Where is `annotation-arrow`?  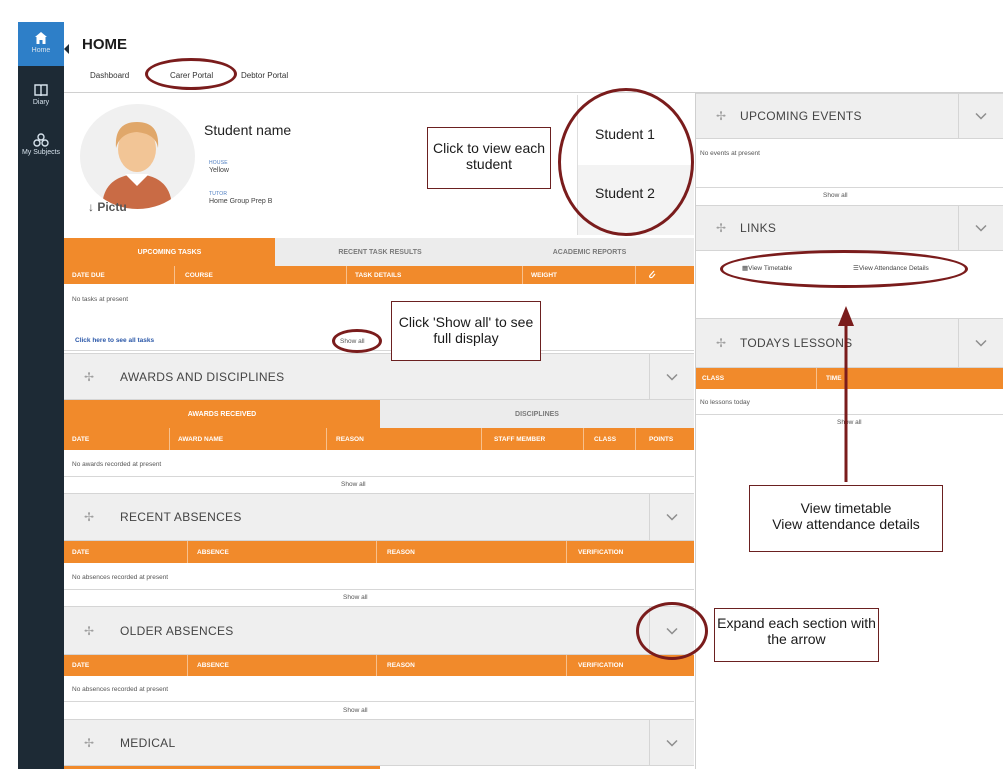 annotation-arrow is located at coordinates (846, 394).